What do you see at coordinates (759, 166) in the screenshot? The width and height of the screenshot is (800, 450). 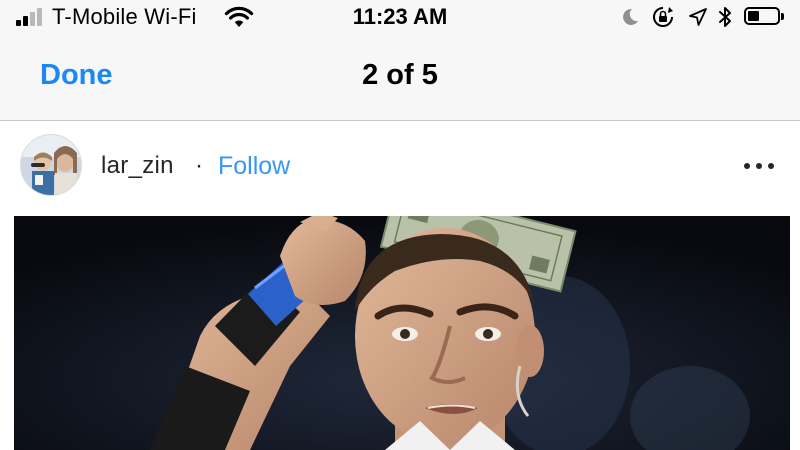 I see `ellipsis-icon` at bounding box center [759, 166].